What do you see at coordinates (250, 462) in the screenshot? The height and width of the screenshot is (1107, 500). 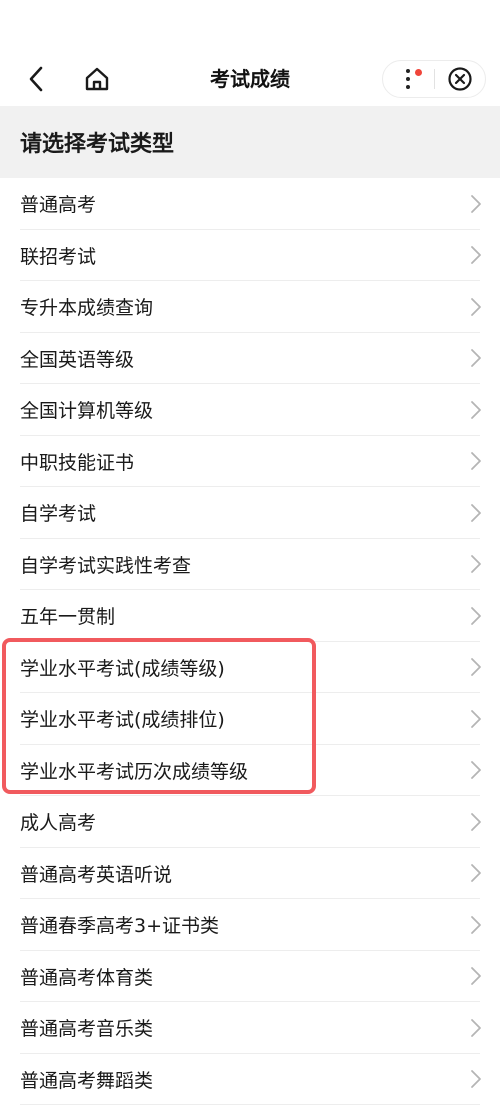 I see `list-item: 中职技能证书` at bounding box center [250, 462].